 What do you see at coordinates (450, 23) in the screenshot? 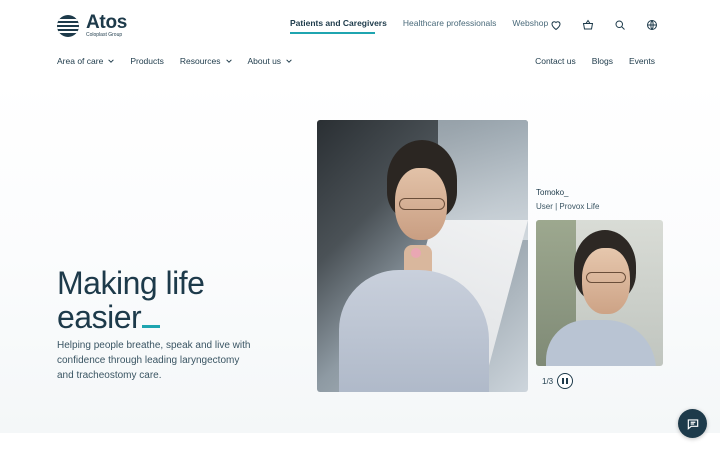
I see `tab-healthcare-professionals: Healthcare professionals` at bounding box center [450, 23].